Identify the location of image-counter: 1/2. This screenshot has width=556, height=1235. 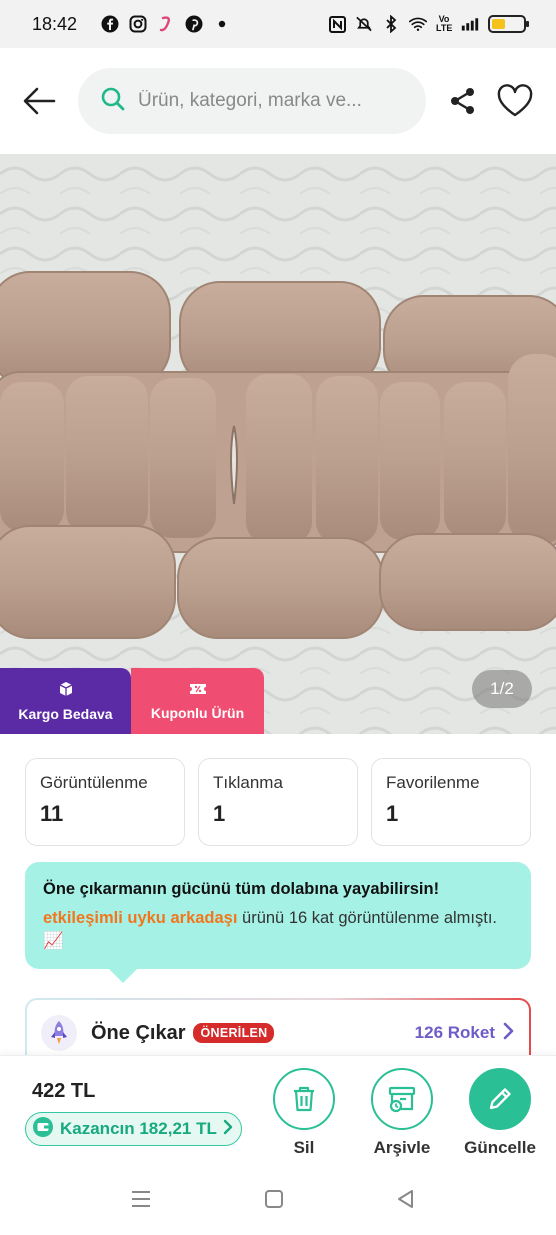
(502, 689).